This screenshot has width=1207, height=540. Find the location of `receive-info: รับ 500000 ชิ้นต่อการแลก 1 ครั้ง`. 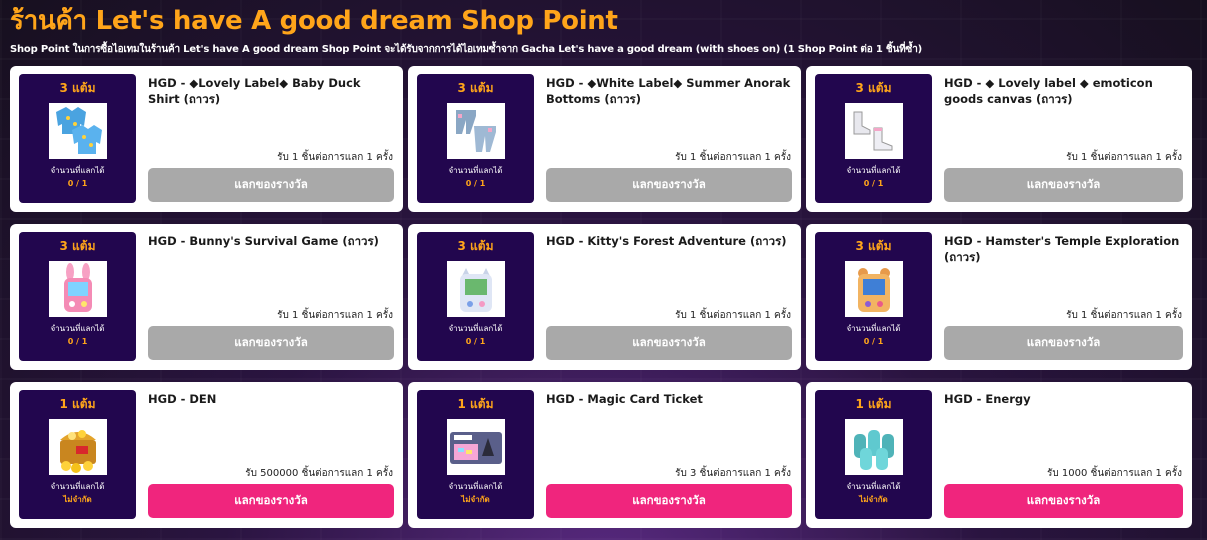

receive-info: รับ 500000 ชิ้นต่อการแลก 1 ครั้ง is located at coordinates (319, 473).